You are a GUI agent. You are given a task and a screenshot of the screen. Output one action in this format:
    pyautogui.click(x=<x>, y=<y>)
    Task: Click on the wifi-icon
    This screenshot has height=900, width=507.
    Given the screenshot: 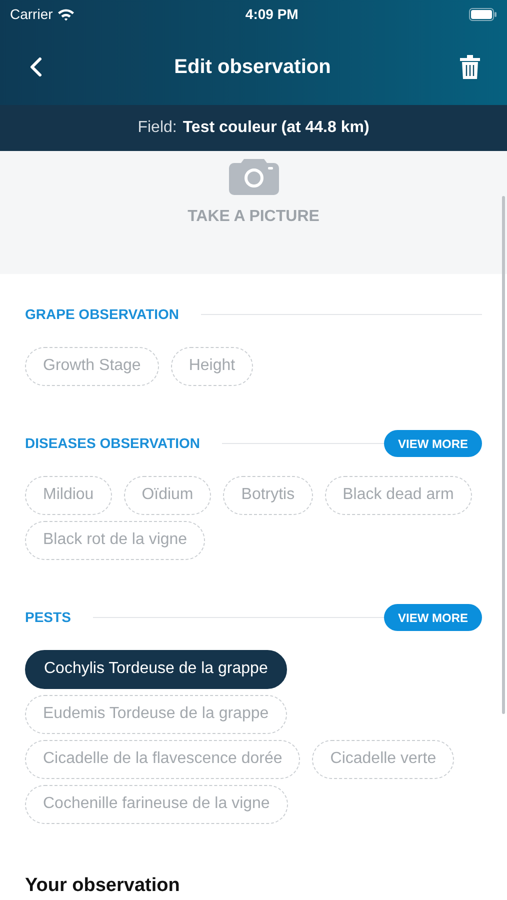 What is the action you would take?
    pyautogui.click(x=65, y=14)
    